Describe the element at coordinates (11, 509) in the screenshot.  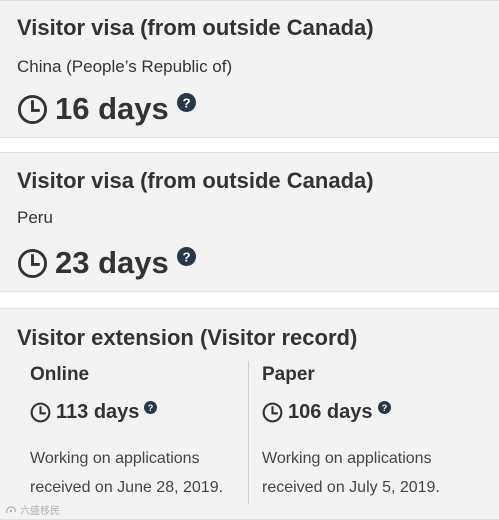
I see `watermark-logo-icon` at that location.